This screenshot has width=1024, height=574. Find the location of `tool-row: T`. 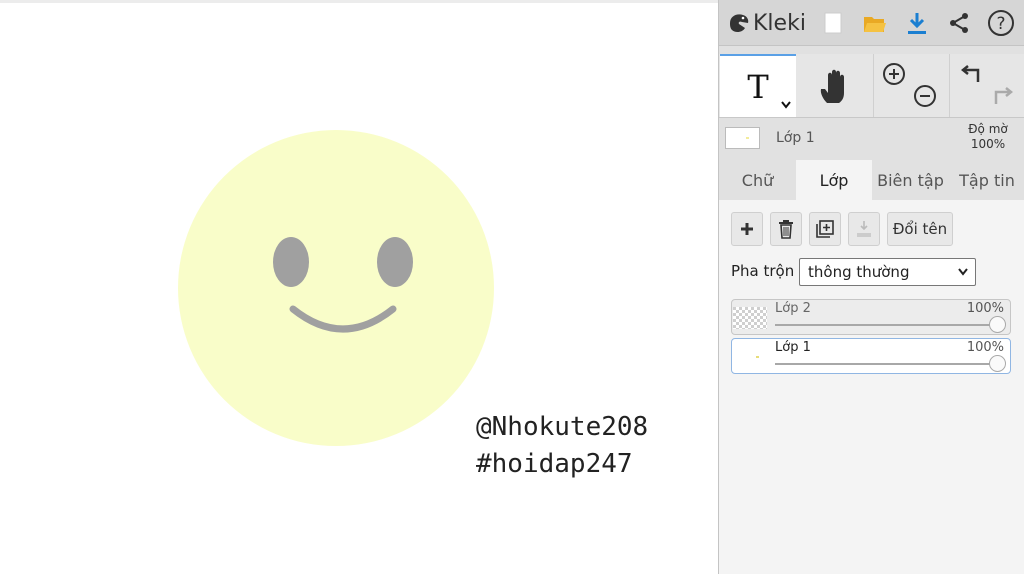

tool-row: T is located at coordinates (871, 86).